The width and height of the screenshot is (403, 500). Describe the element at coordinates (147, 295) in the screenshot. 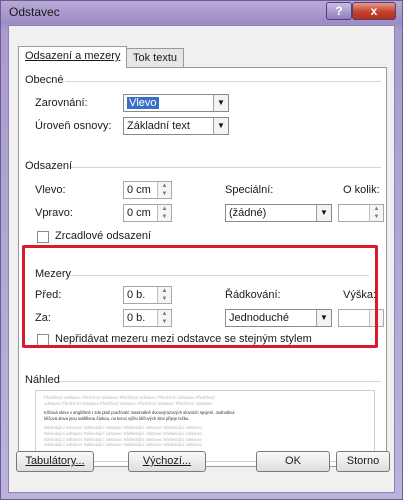

I see `spacing-before-stepper: 0 b. ▲ ▼` at that location.